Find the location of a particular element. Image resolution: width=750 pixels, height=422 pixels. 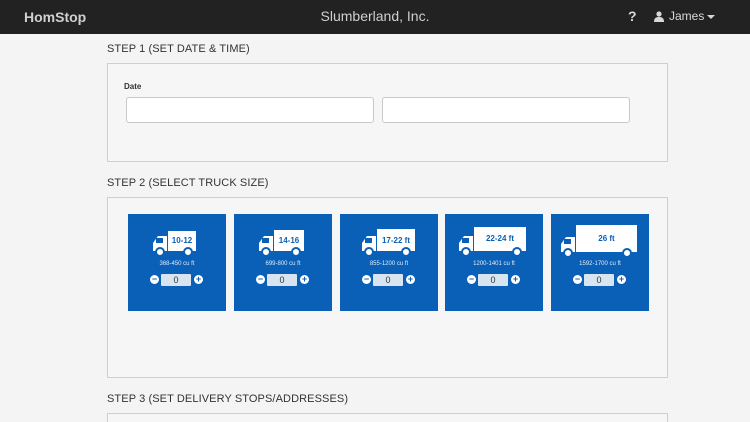

truck-size-label: 14-16 is located at coordinates (289, 240).